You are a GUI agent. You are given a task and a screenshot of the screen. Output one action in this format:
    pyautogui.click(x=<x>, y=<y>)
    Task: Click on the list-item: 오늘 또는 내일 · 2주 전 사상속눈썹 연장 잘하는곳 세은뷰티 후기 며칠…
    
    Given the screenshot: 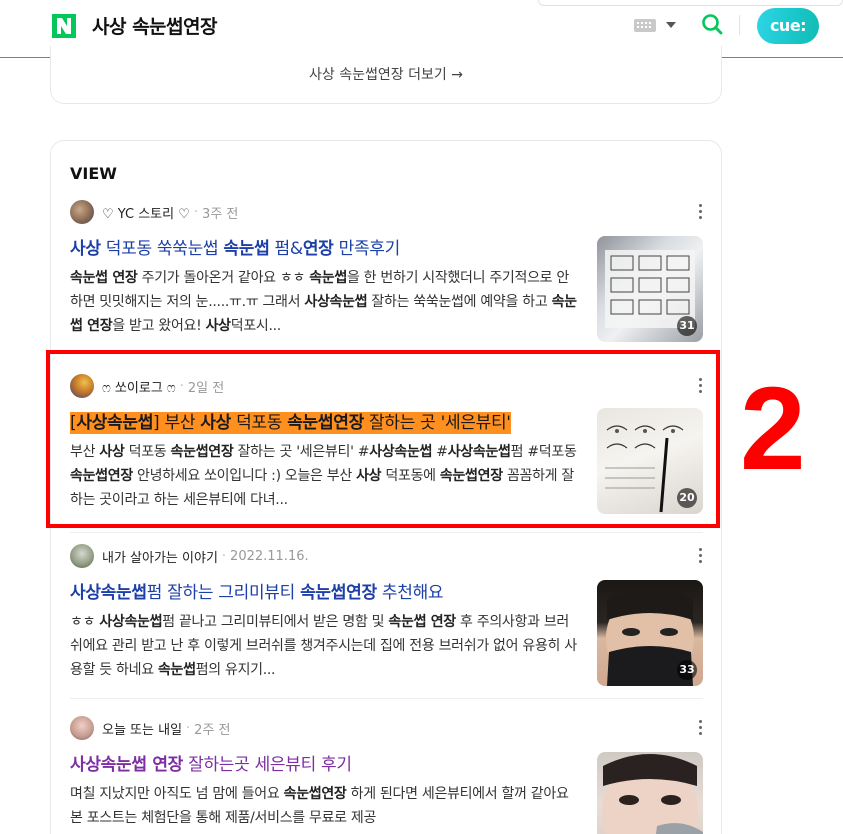 What is the action you would take?
    pyautogui.click(x=386, y=775)
    